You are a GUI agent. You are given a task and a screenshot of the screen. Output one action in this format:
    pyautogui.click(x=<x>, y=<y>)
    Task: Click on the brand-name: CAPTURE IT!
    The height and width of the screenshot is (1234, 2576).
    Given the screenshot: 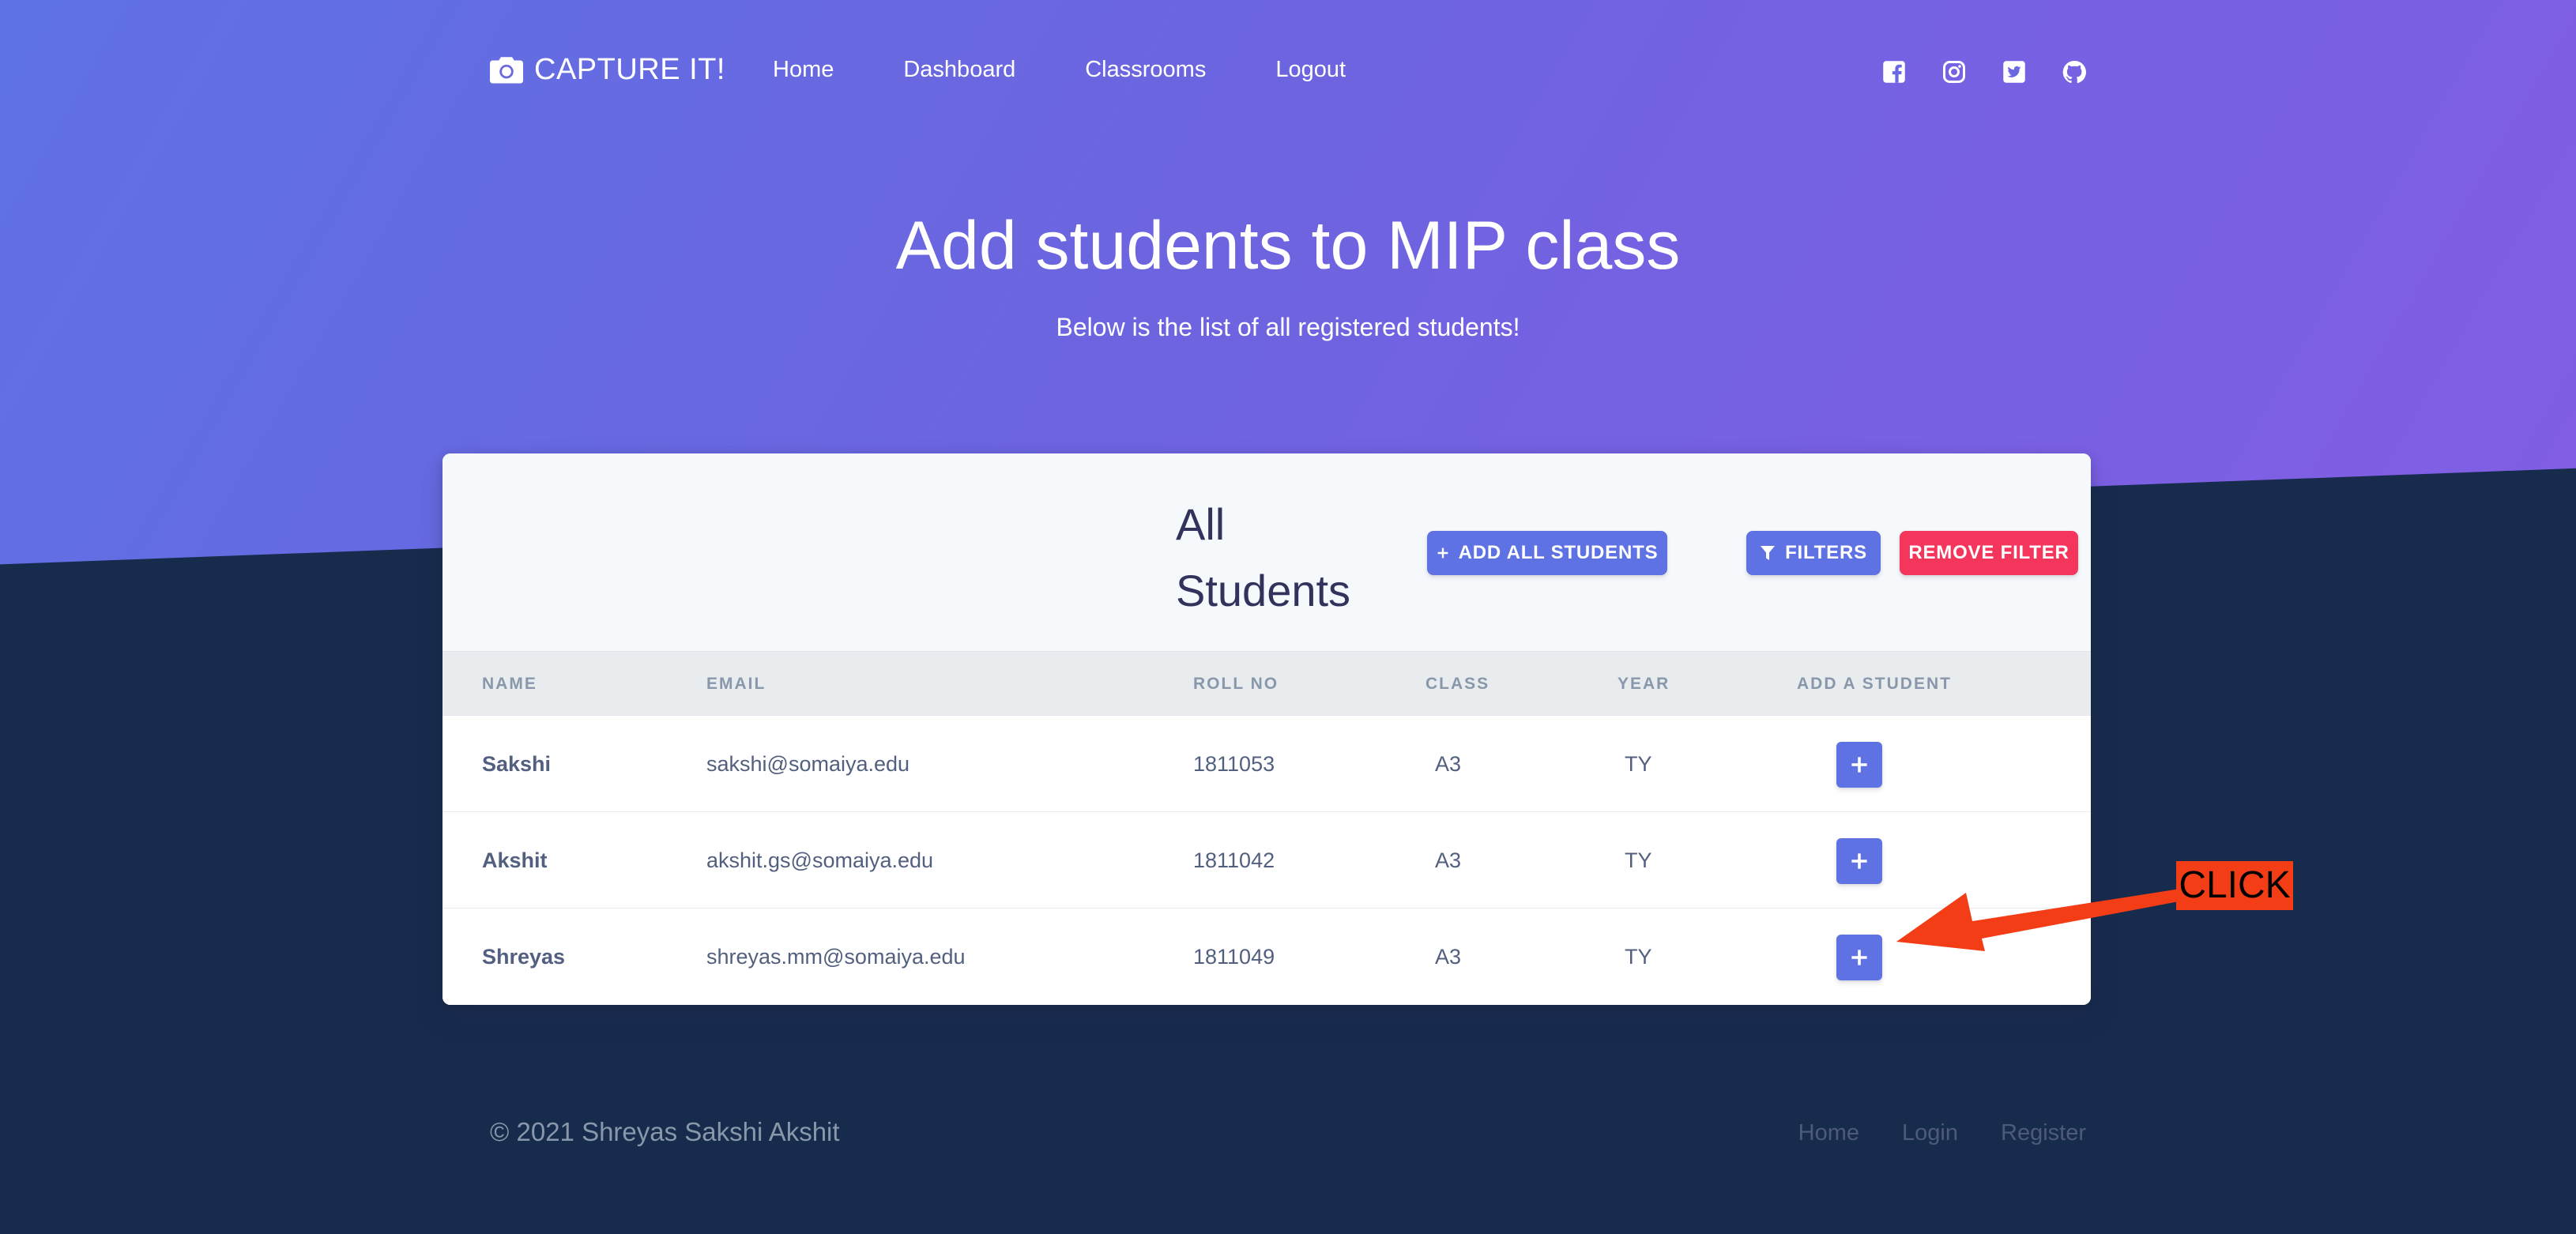 What is the action you would take?
    pyautogui.click(x=629, y=69)
    